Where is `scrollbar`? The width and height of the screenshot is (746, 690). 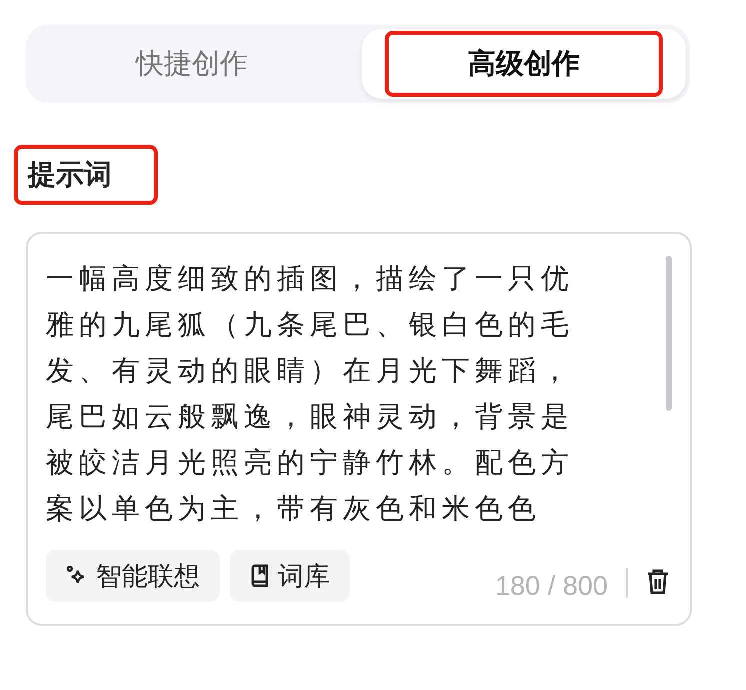
scrollbar is located at coordinates (669, 333).